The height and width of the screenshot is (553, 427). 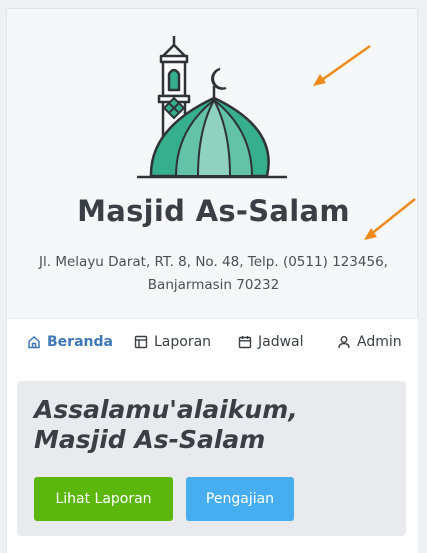 What do you see at coordinates (245, 342) in the screenshot?
I see `calendar-icon` at bounding box center [245, 342].